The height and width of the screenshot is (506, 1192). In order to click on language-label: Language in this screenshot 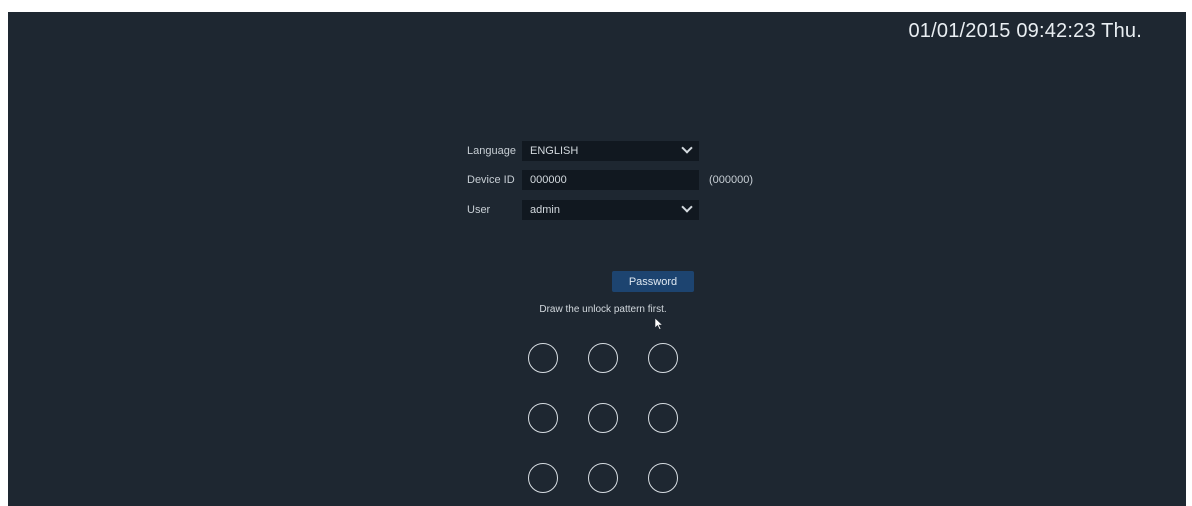, I will do `click(491, 151)`.